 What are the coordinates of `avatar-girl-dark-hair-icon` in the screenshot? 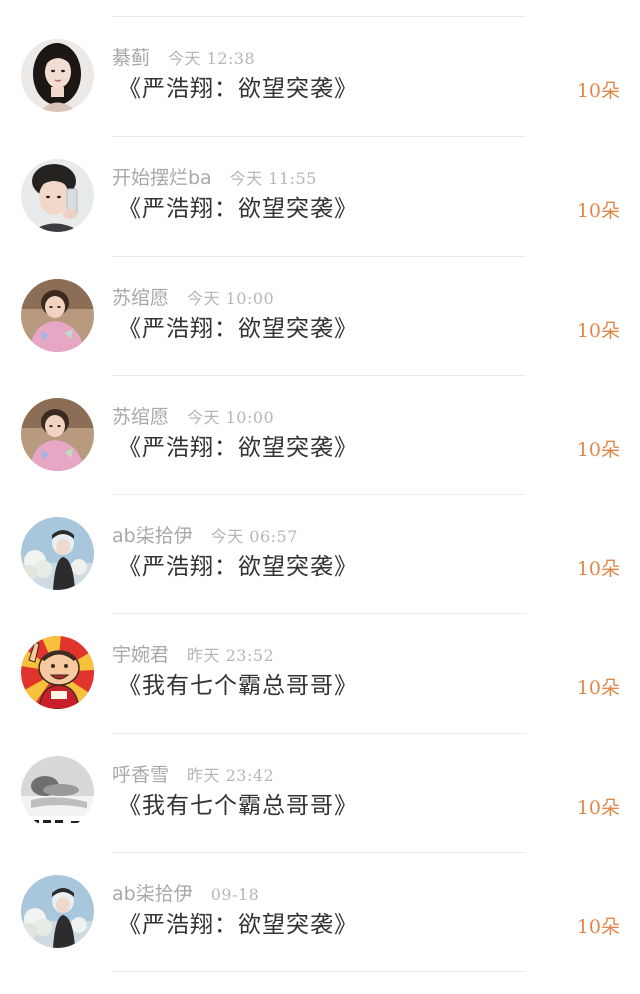 It's located at (57, 75).